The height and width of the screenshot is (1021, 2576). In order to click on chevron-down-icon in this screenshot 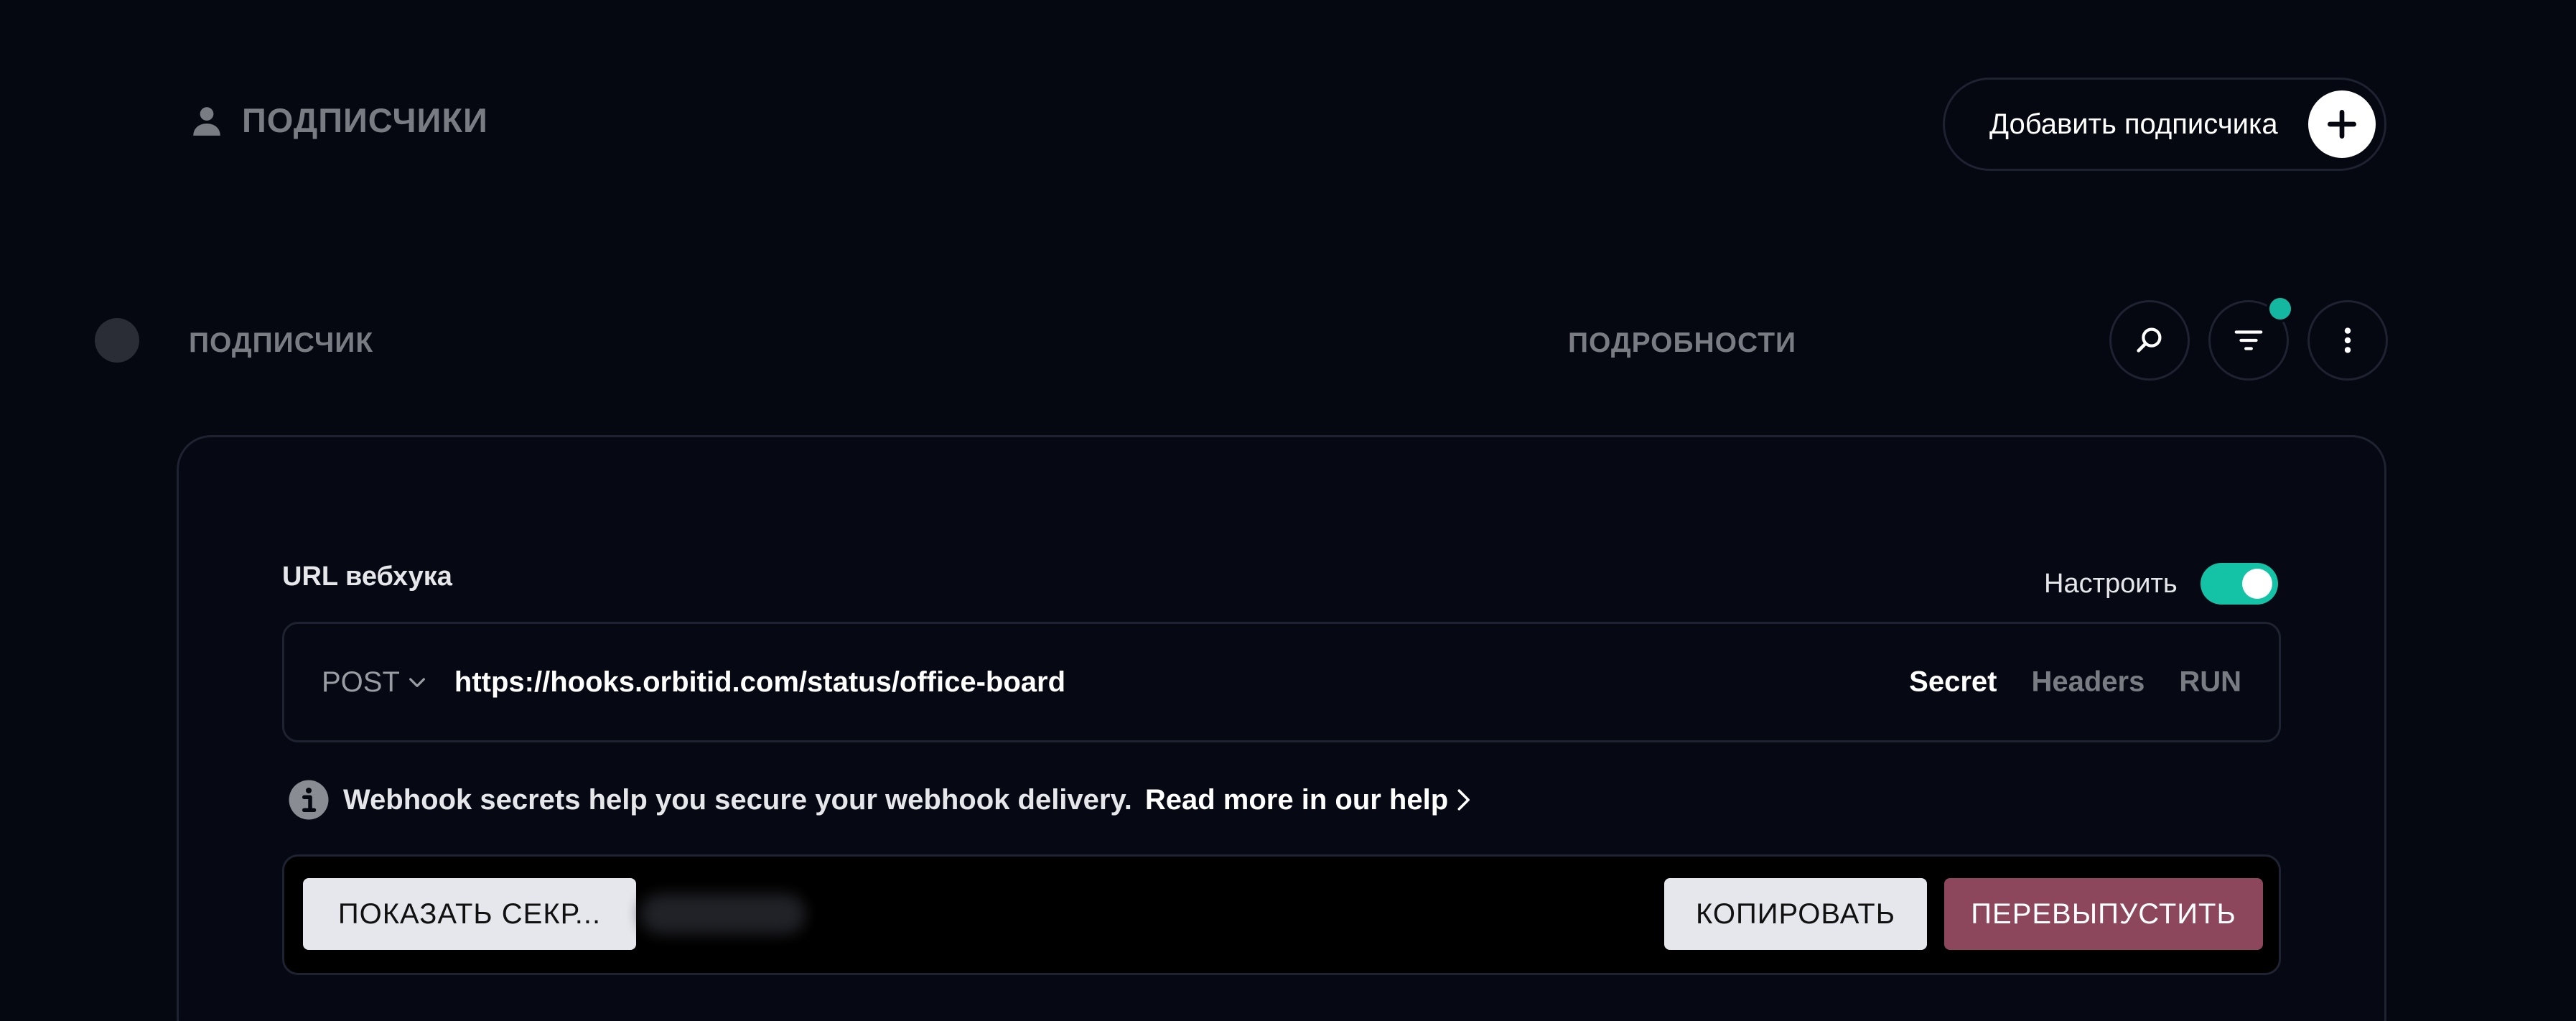, I will do `click(417, 683)`.